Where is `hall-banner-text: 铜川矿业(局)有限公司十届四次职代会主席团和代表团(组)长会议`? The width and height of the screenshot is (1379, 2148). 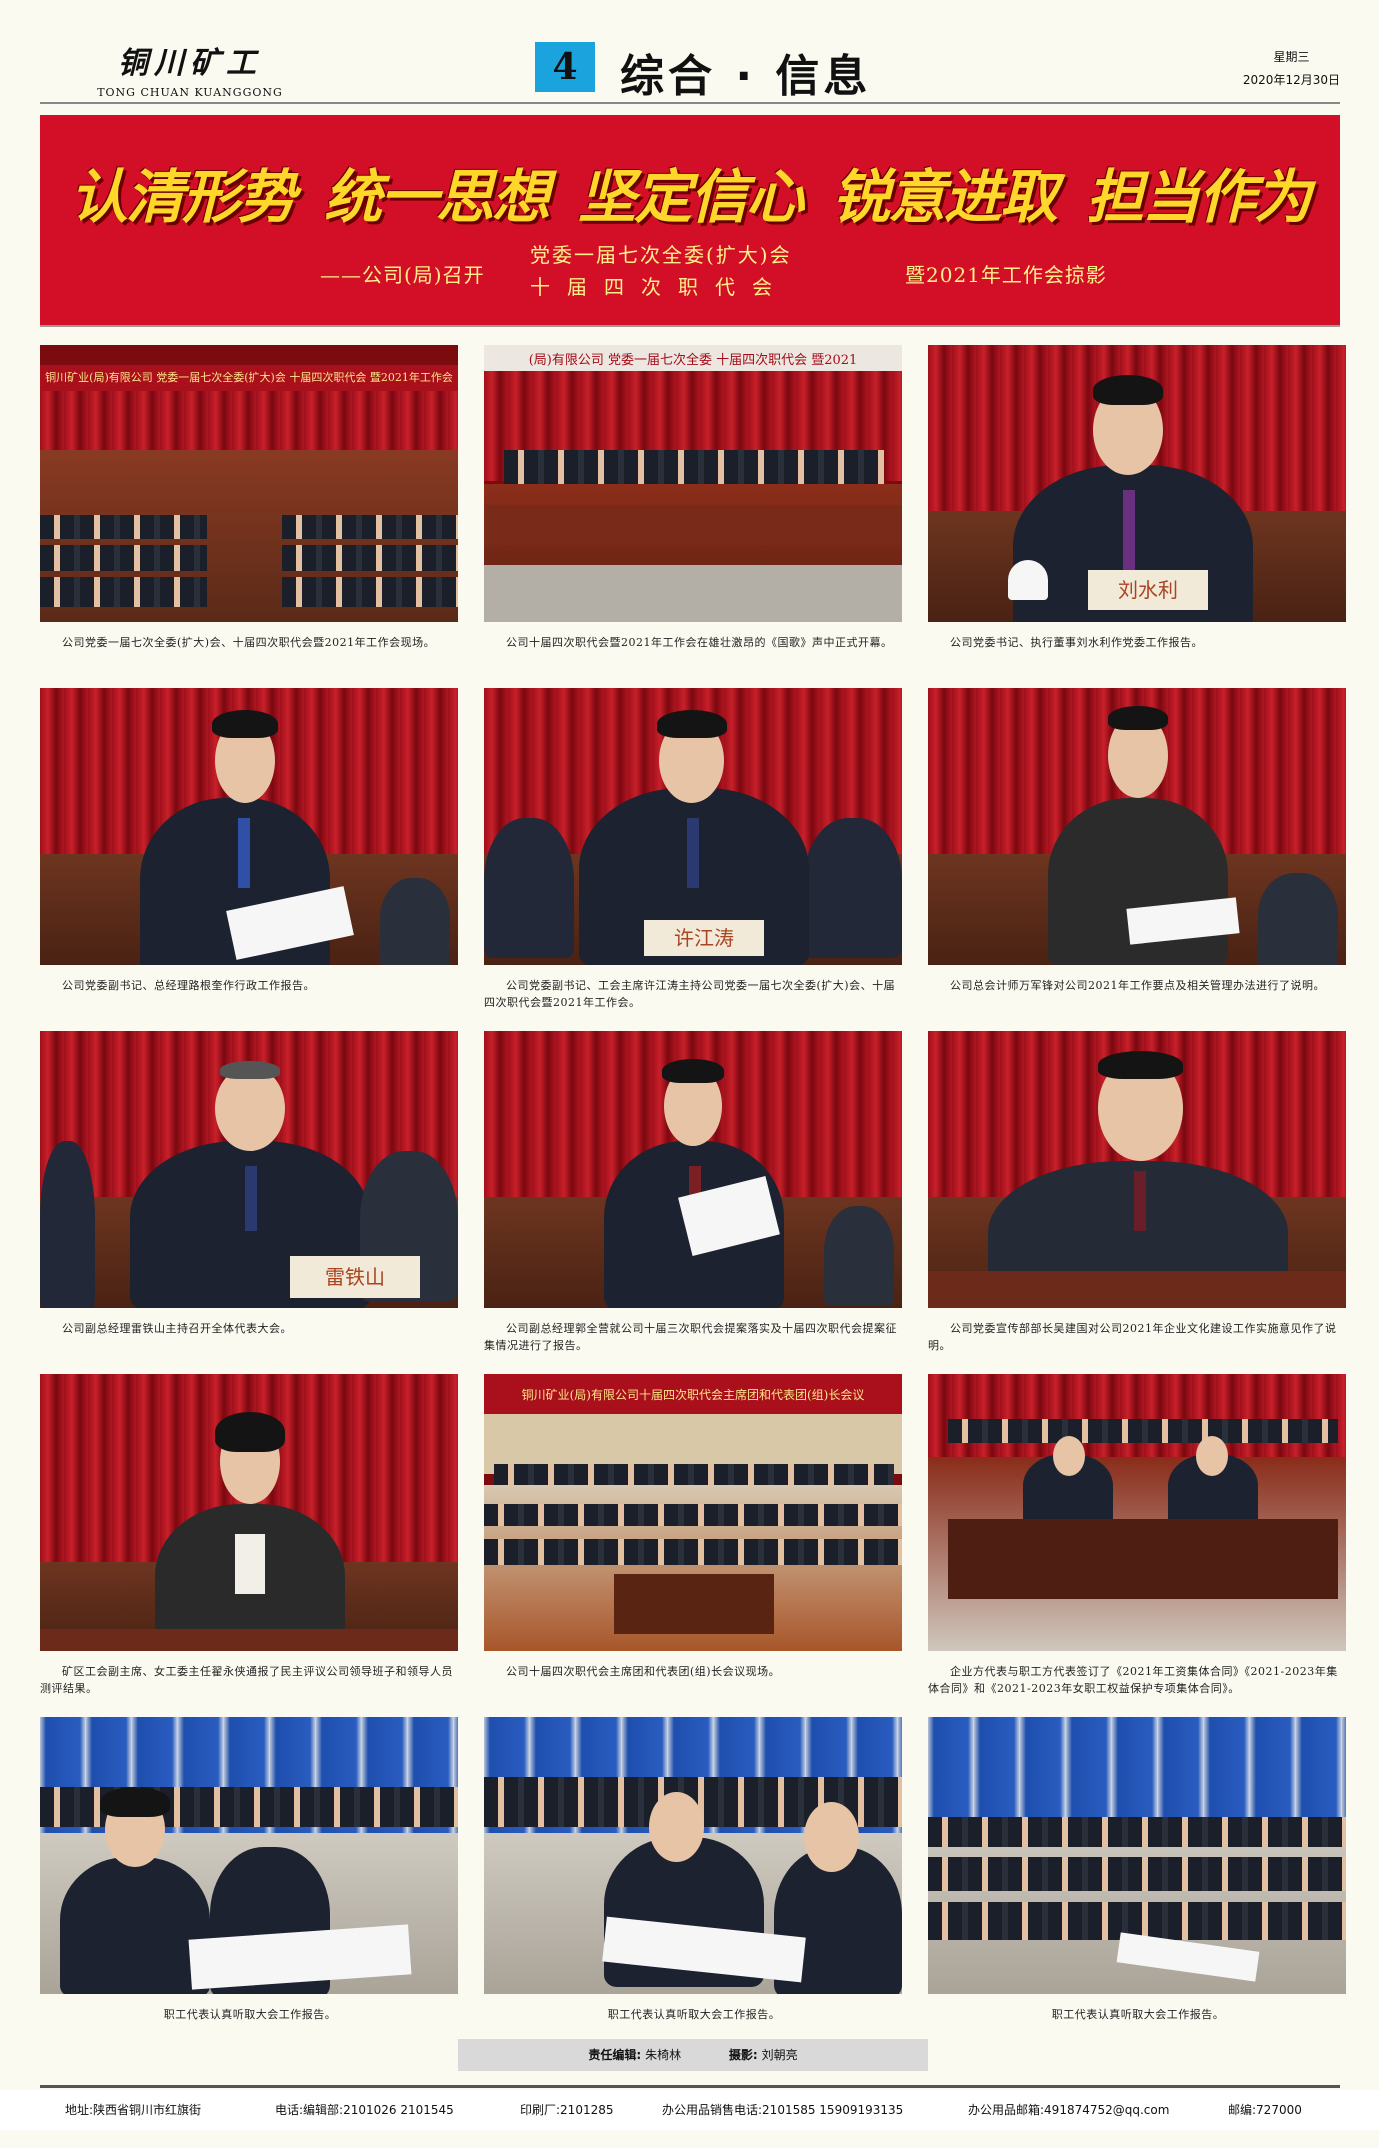
hall-banner-text: 铜川矿业(局)有限公司十届四次职代会主席团和代表团(组)长会议 is located at coordinates (693, 1394).